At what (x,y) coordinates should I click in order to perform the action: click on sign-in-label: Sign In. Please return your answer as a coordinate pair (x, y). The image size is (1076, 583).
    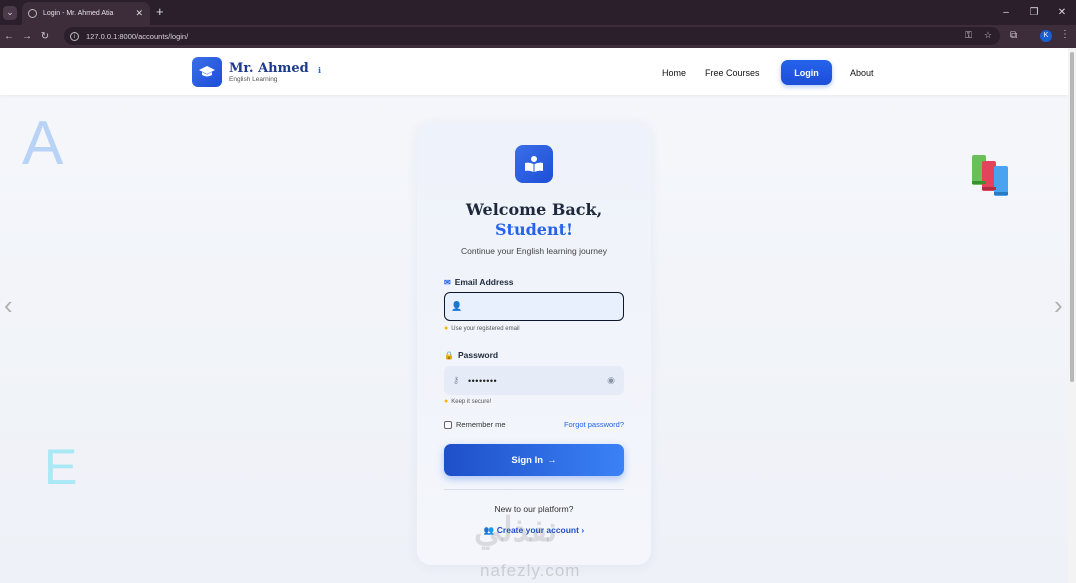
    Looking at the image, I should click on (527, 460).